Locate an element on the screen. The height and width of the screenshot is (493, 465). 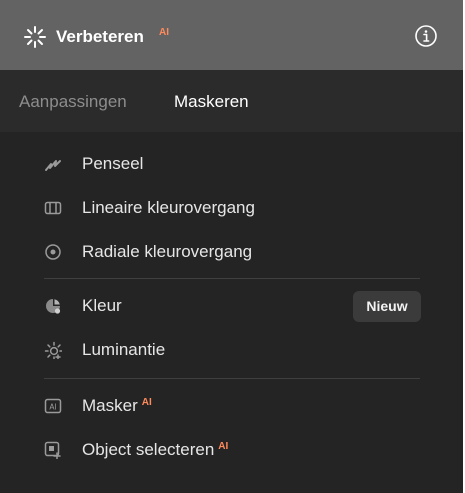
sparkle-icon is located at coordinates (35, 37).